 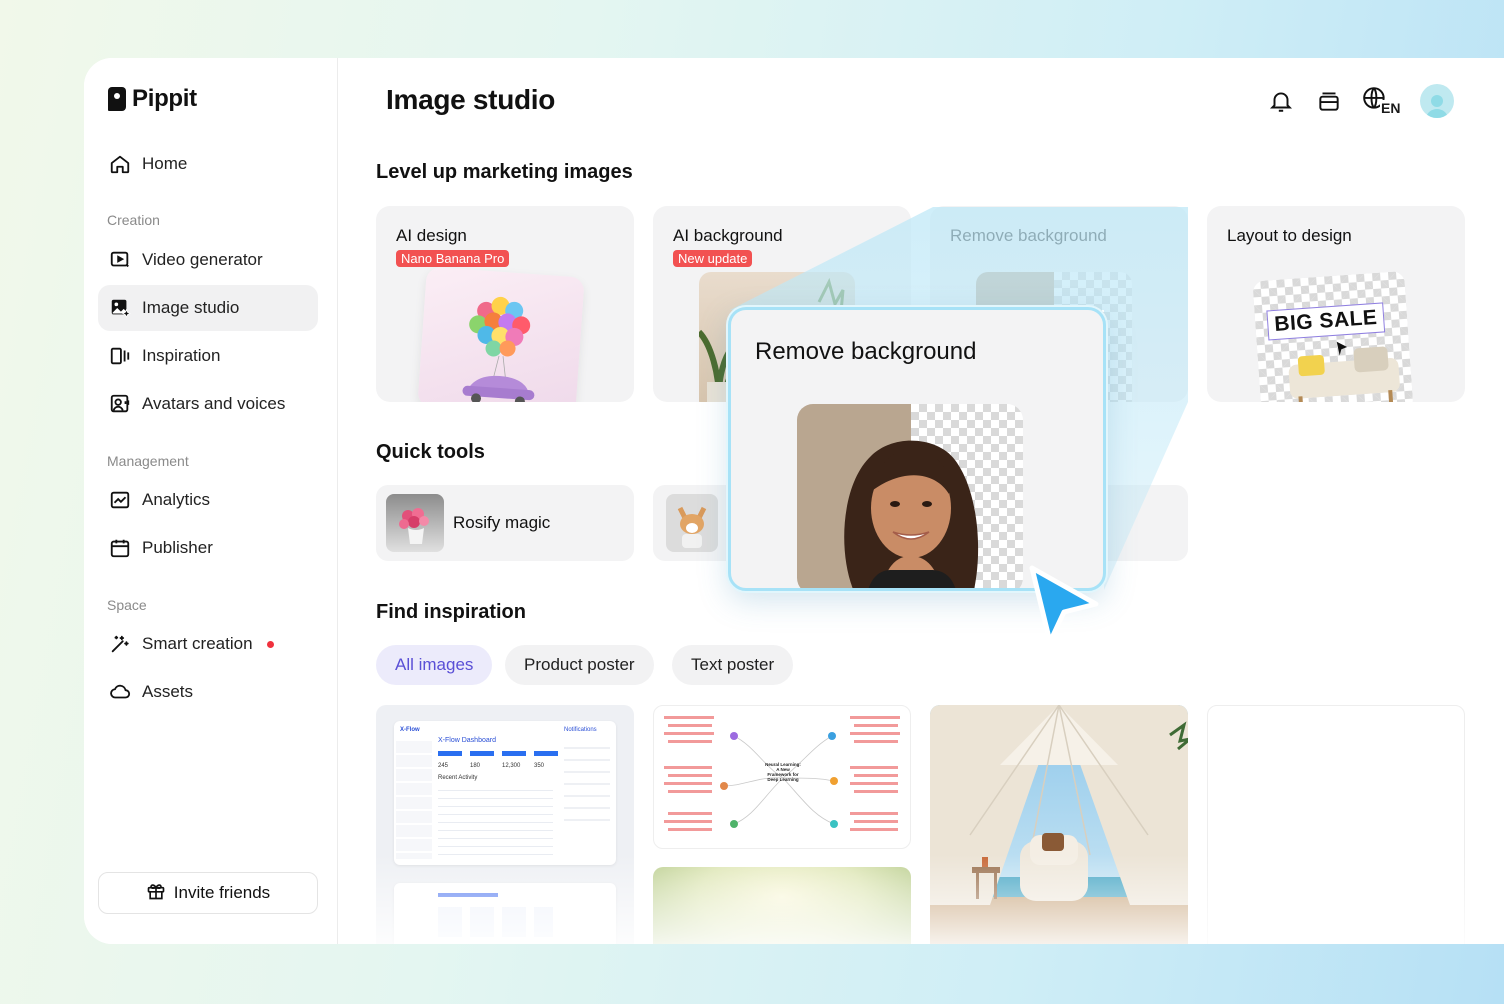 I want to click on chip-product-poster: Product poster, so click(x=579, y=665).